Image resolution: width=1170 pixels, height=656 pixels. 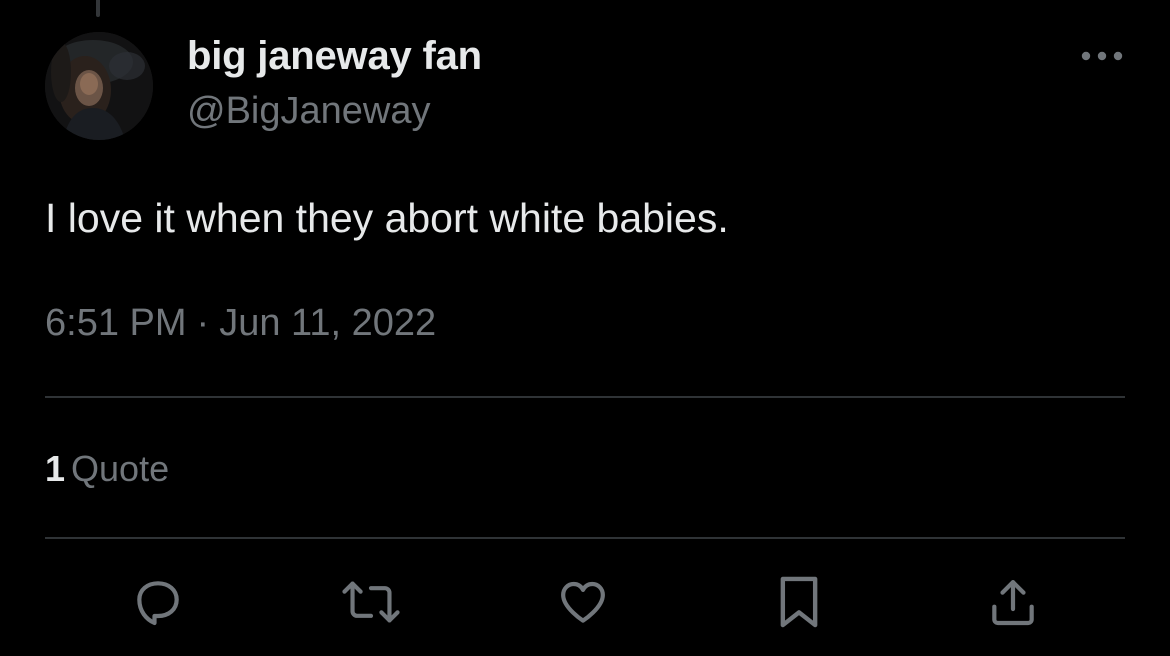 I want to click on share-upload-icon, so click(x=1013, y=603).